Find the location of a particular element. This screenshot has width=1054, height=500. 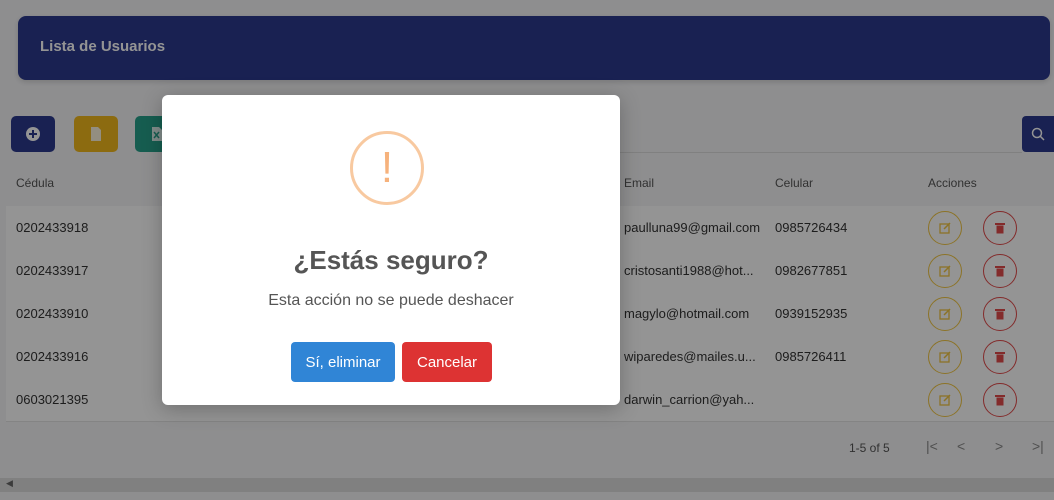

dialog-message: Esta acción no se puede deshacer is located at coordinates (391, 300).